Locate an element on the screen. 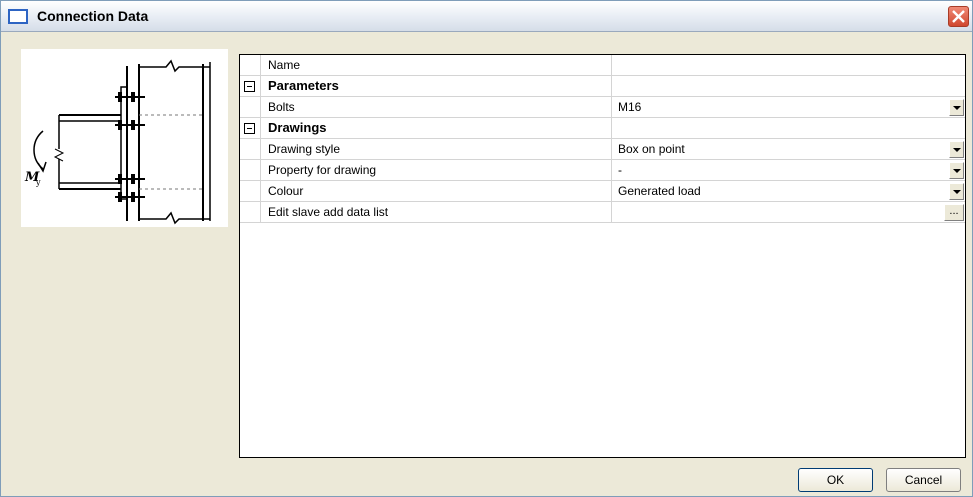  property-value: M16 is located at coordinates (629, 107).